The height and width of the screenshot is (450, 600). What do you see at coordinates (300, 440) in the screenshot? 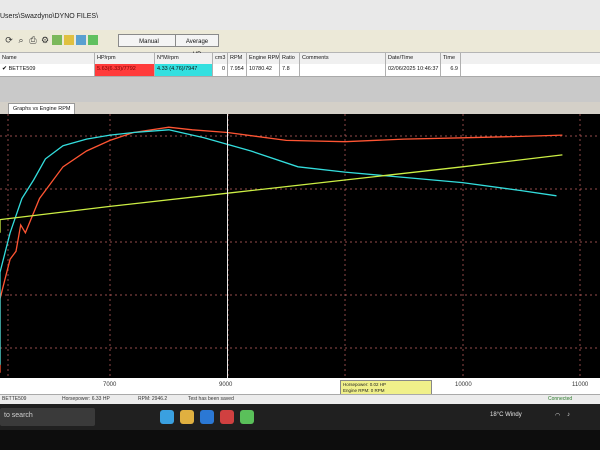
I see `monitor-bezel` at bounding box center [300, 440].